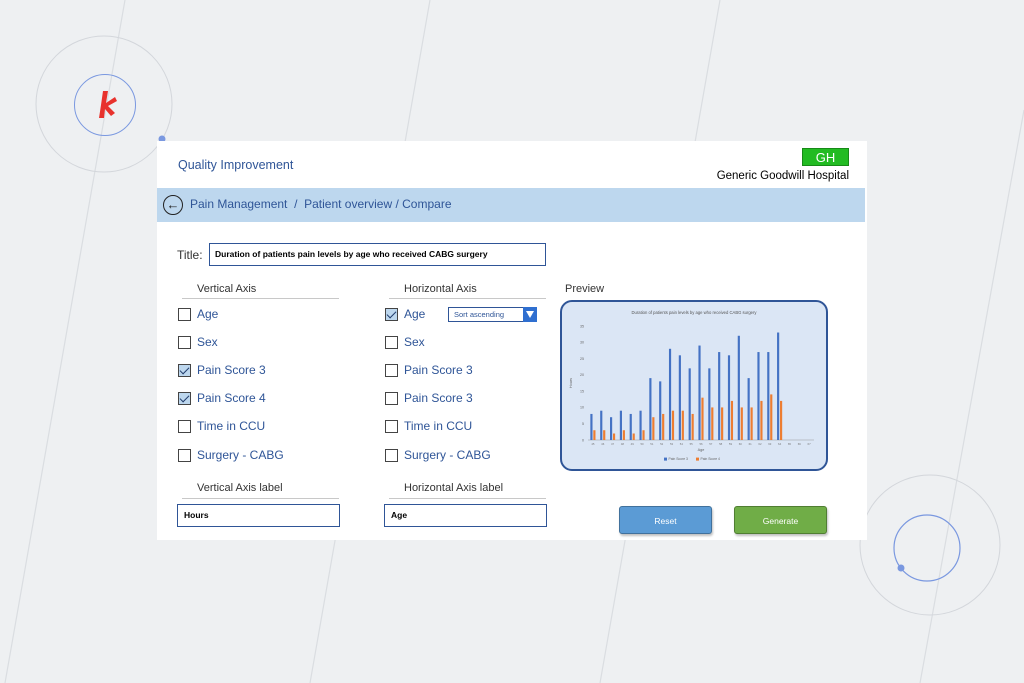  What do you see at coordinates (800, 444) in the screenshot?
I see `x-tick-label: 66` at bounding box center [800, 444].